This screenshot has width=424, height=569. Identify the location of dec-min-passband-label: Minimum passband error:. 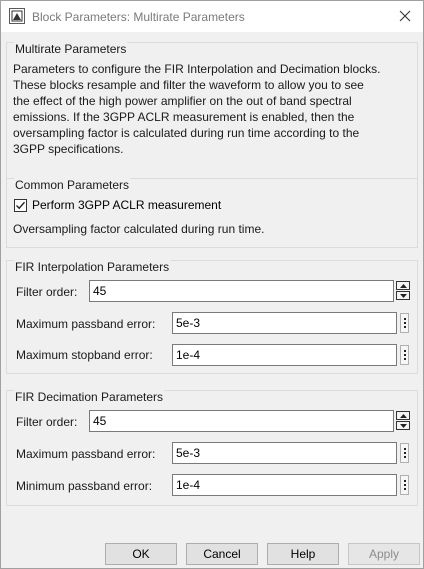
(84, 486).